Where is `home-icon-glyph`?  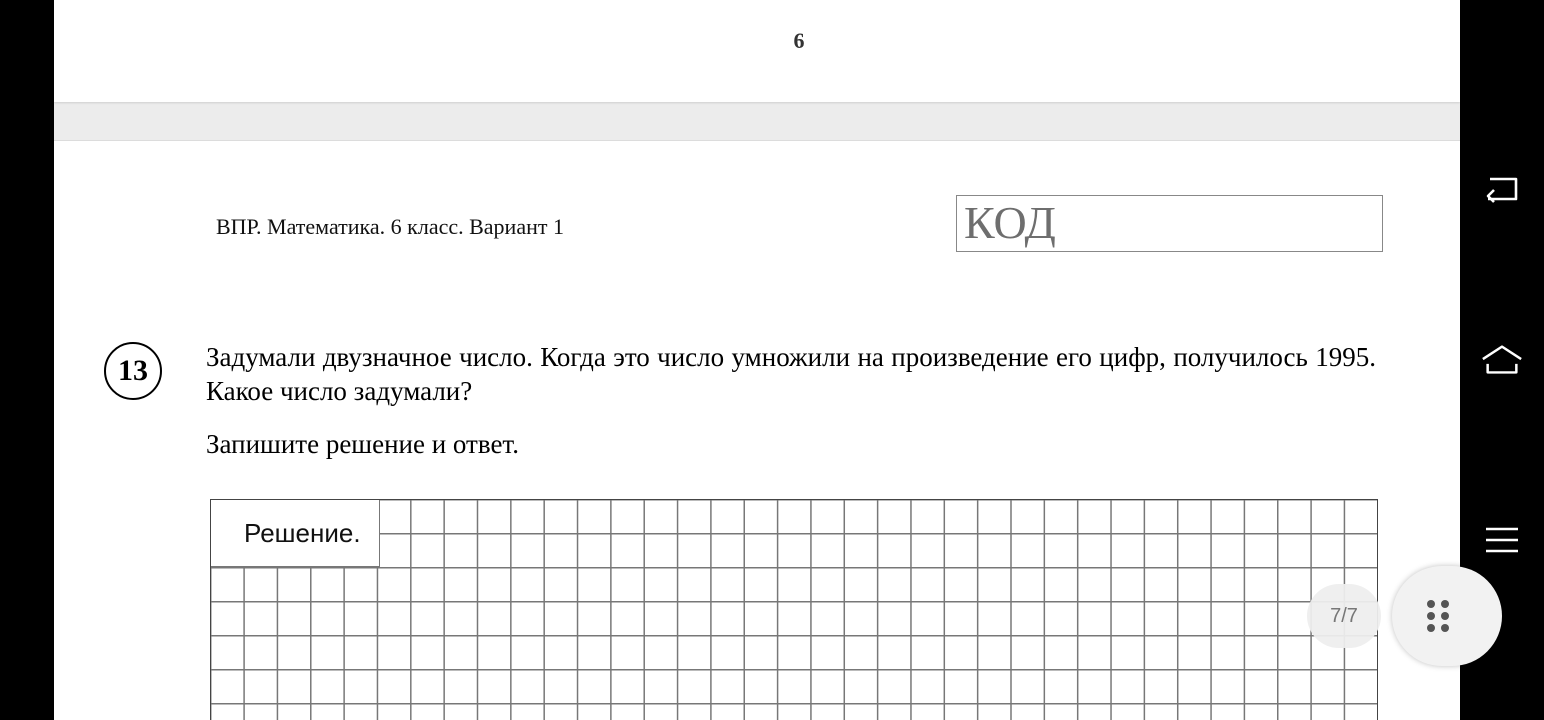 home-icon-glyph is located at coordinates (1502, 359).